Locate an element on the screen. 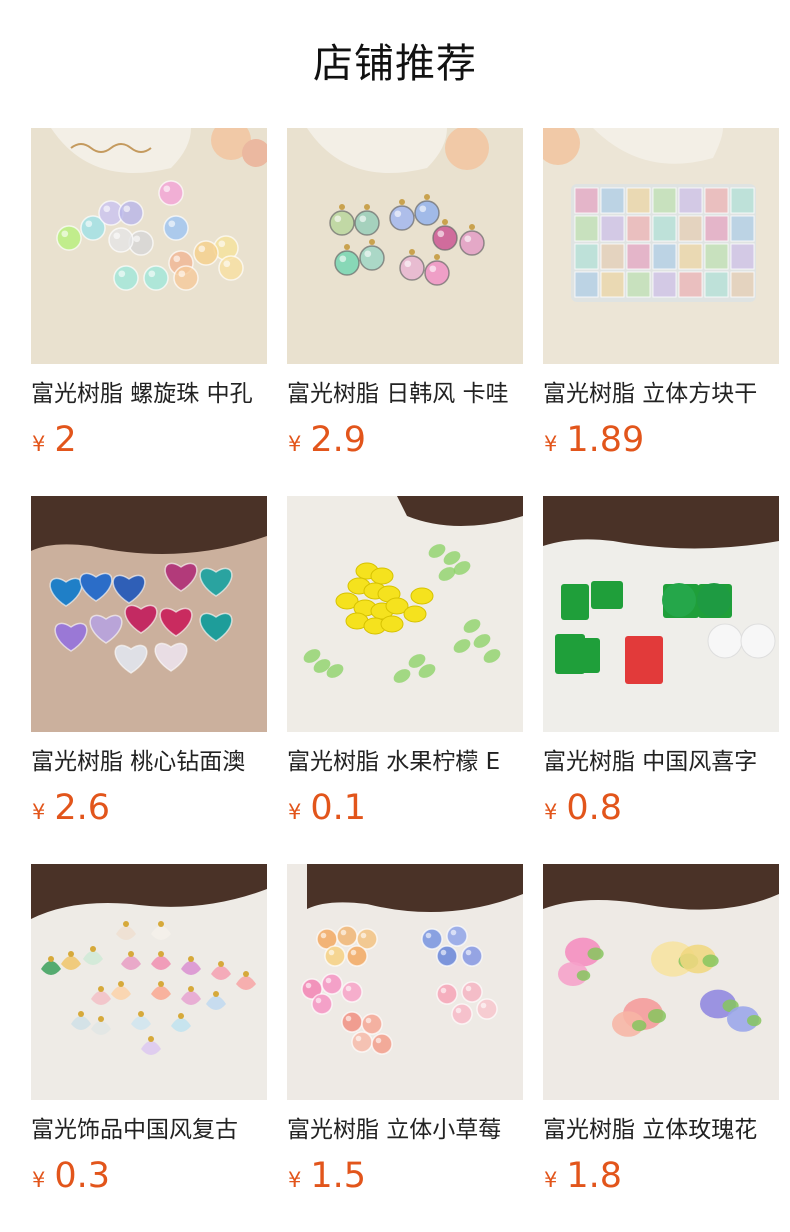 The height and width of the screenshot is (1232, 790). price-amount: 1.8 is located at coordinates (594, 1176).